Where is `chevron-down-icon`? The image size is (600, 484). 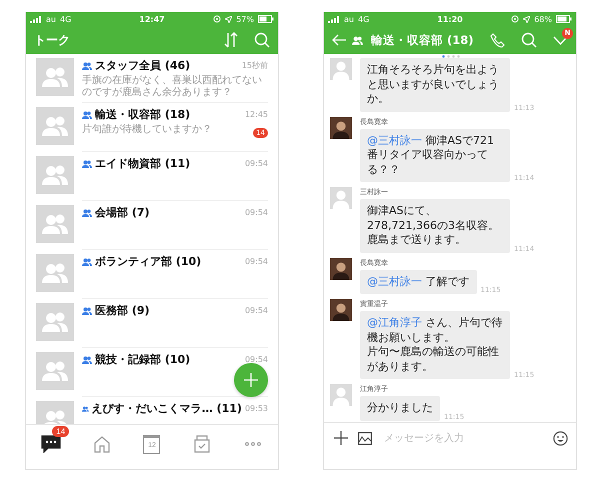 chevron-down-icon is located at coordinates (560, 40).